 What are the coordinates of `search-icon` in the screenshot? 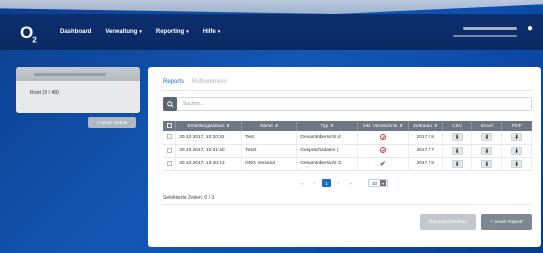 It's located at (170, 104).